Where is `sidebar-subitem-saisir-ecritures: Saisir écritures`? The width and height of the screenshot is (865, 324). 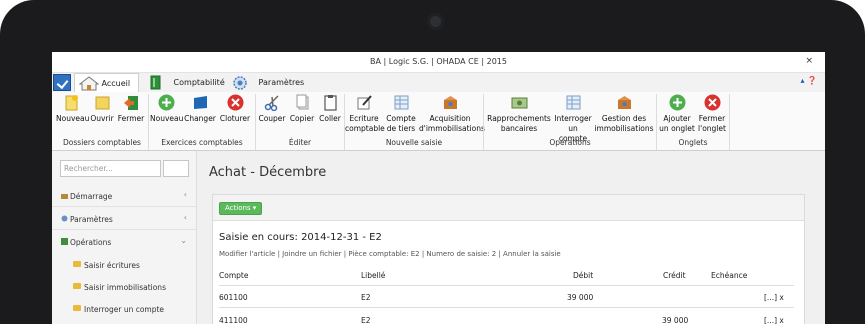
sidebar-subitem-saisir-ecritures: Saisir écritures is located at coordinates (124, 265).